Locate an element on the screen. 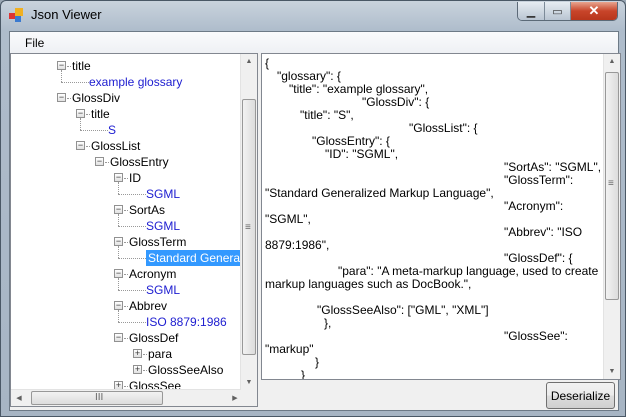 Image resolution: width=626 pixels, height=417 pixels. text-vertical-scrollbar: ▲ ≡ ▼ is located at coordinates (611, 216).